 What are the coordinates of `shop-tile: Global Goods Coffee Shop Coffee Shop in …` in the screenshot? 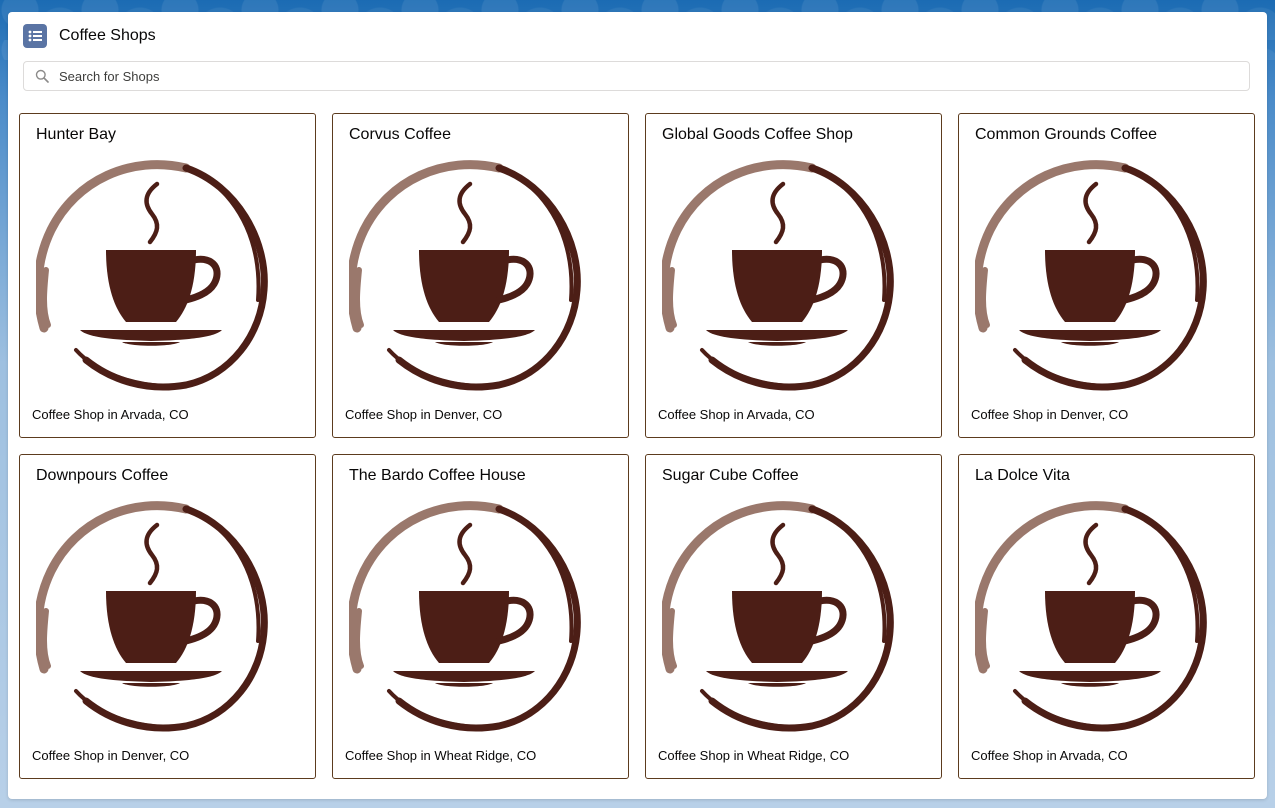 It's located at (793, 275).